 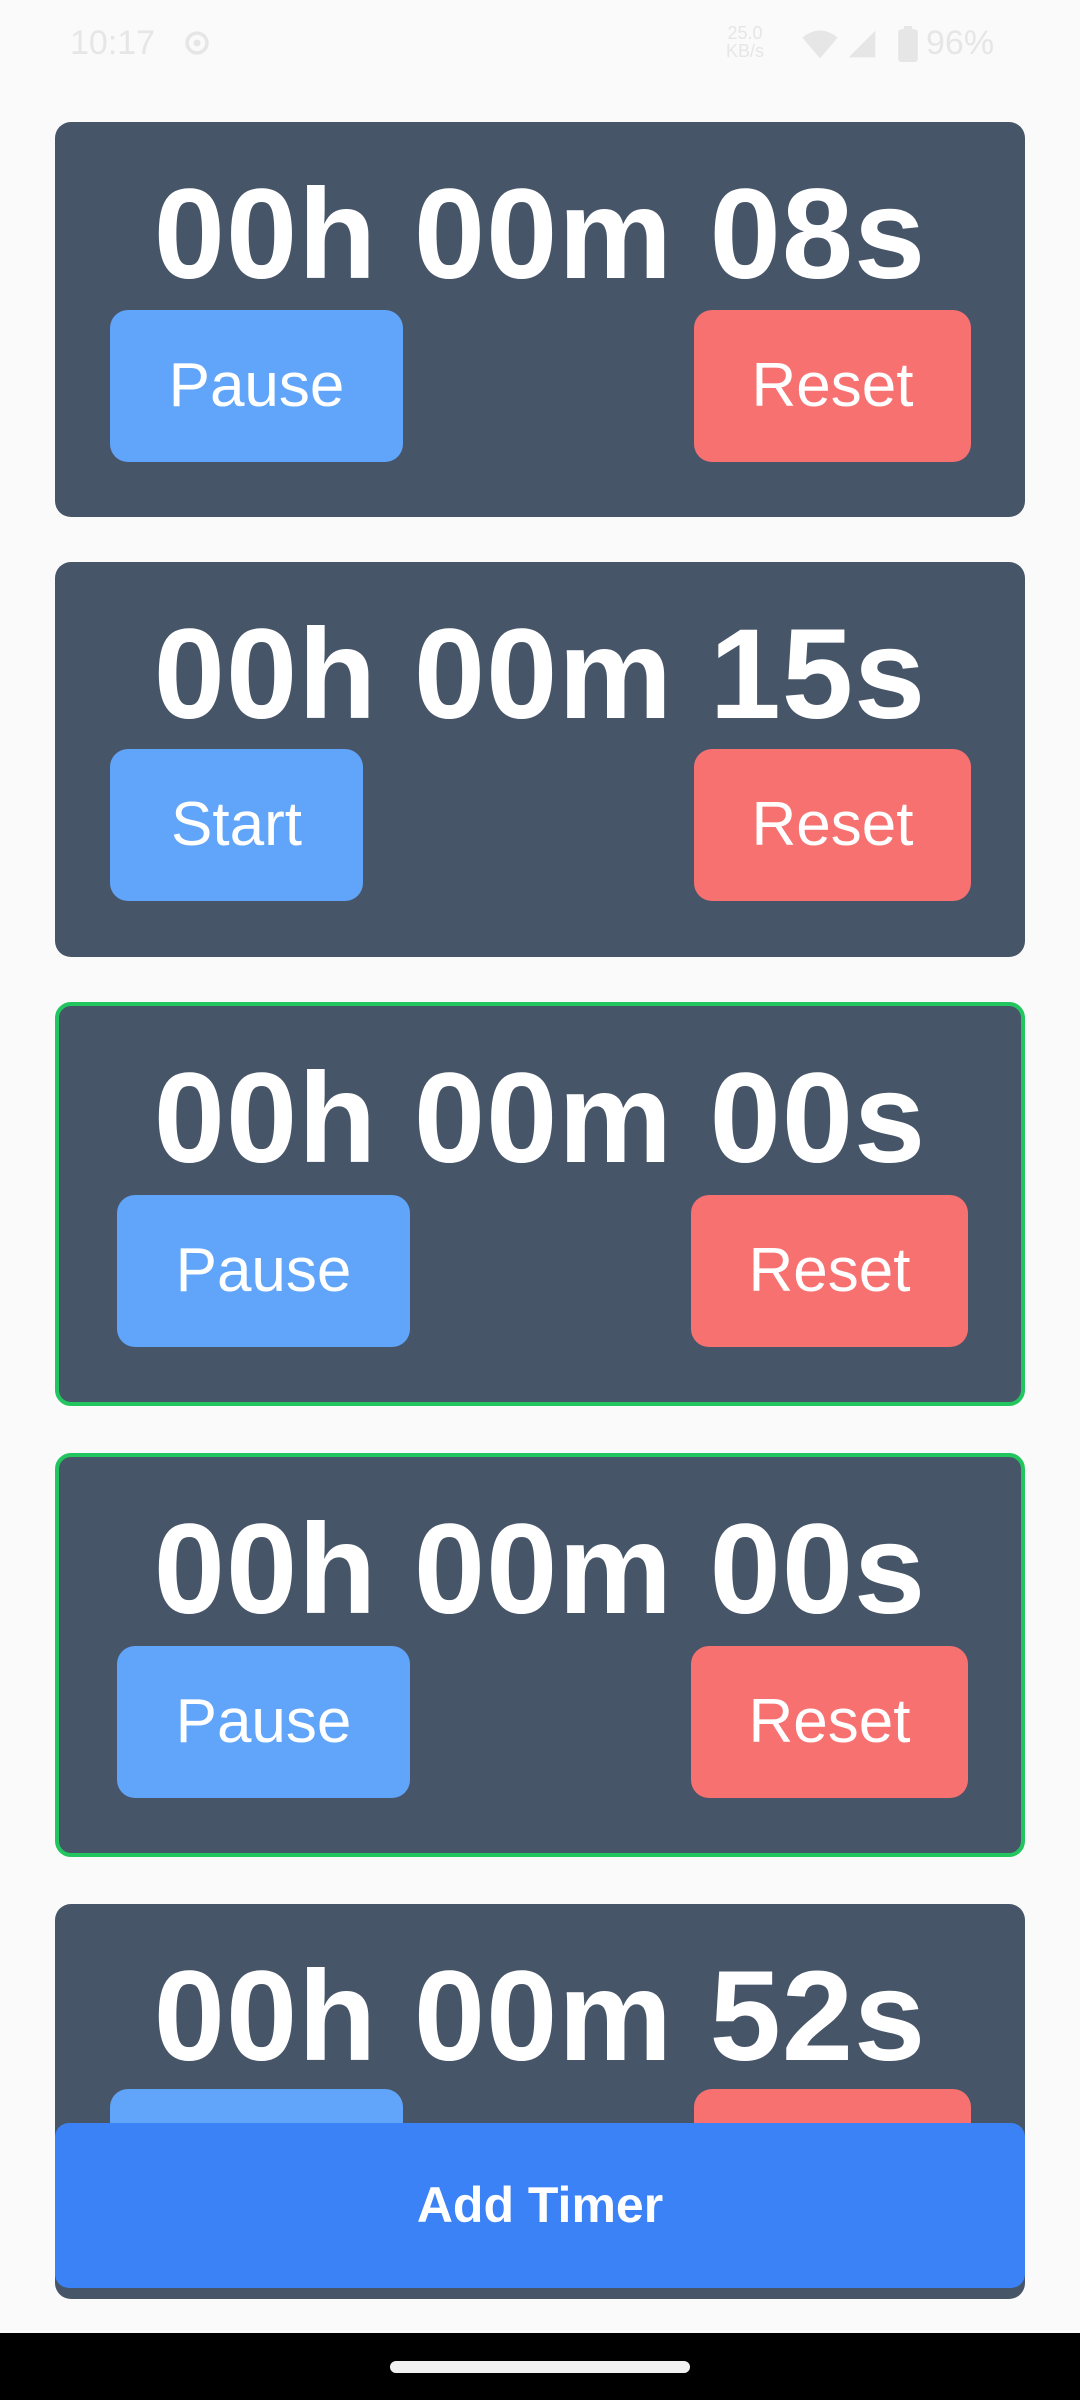 I want to click on home-indicator, so click(x=540, y=2367).